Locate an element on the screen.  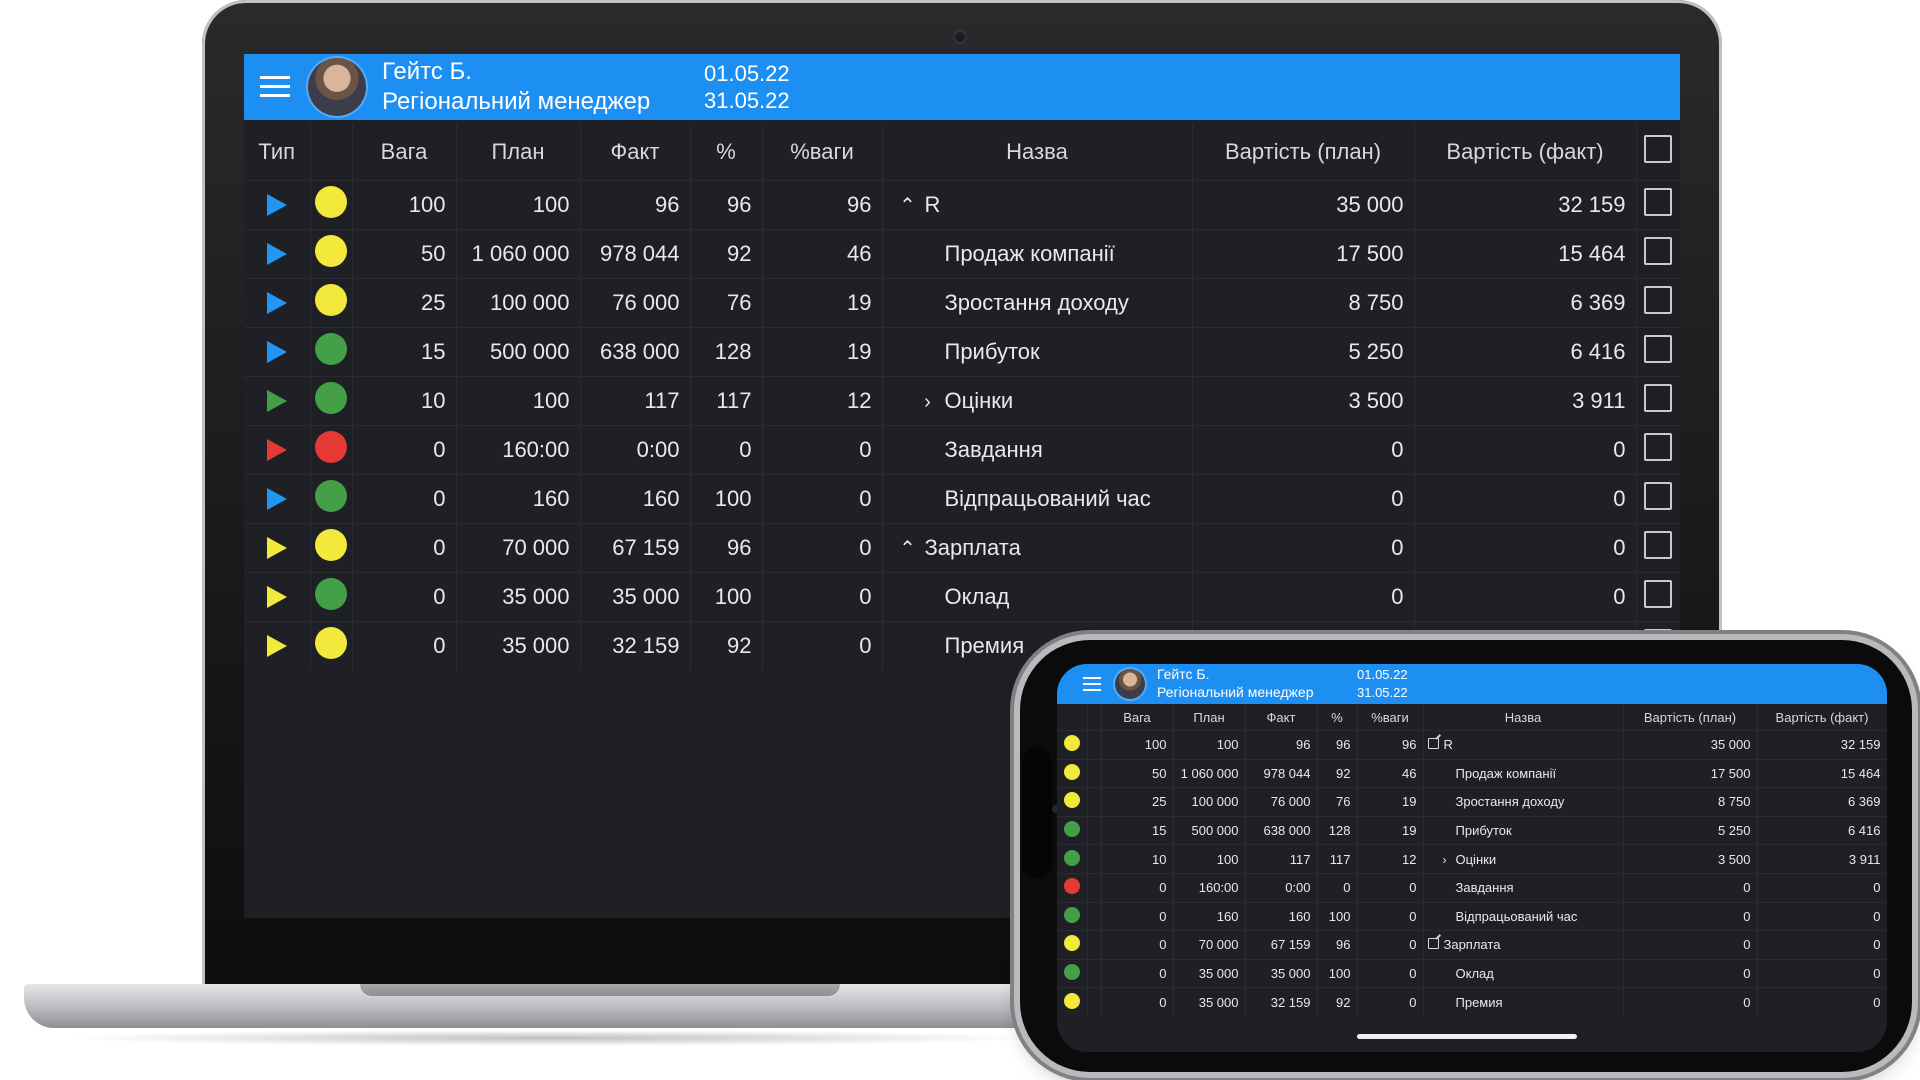
status-dot-icon is located at coordinates (1071, 943).